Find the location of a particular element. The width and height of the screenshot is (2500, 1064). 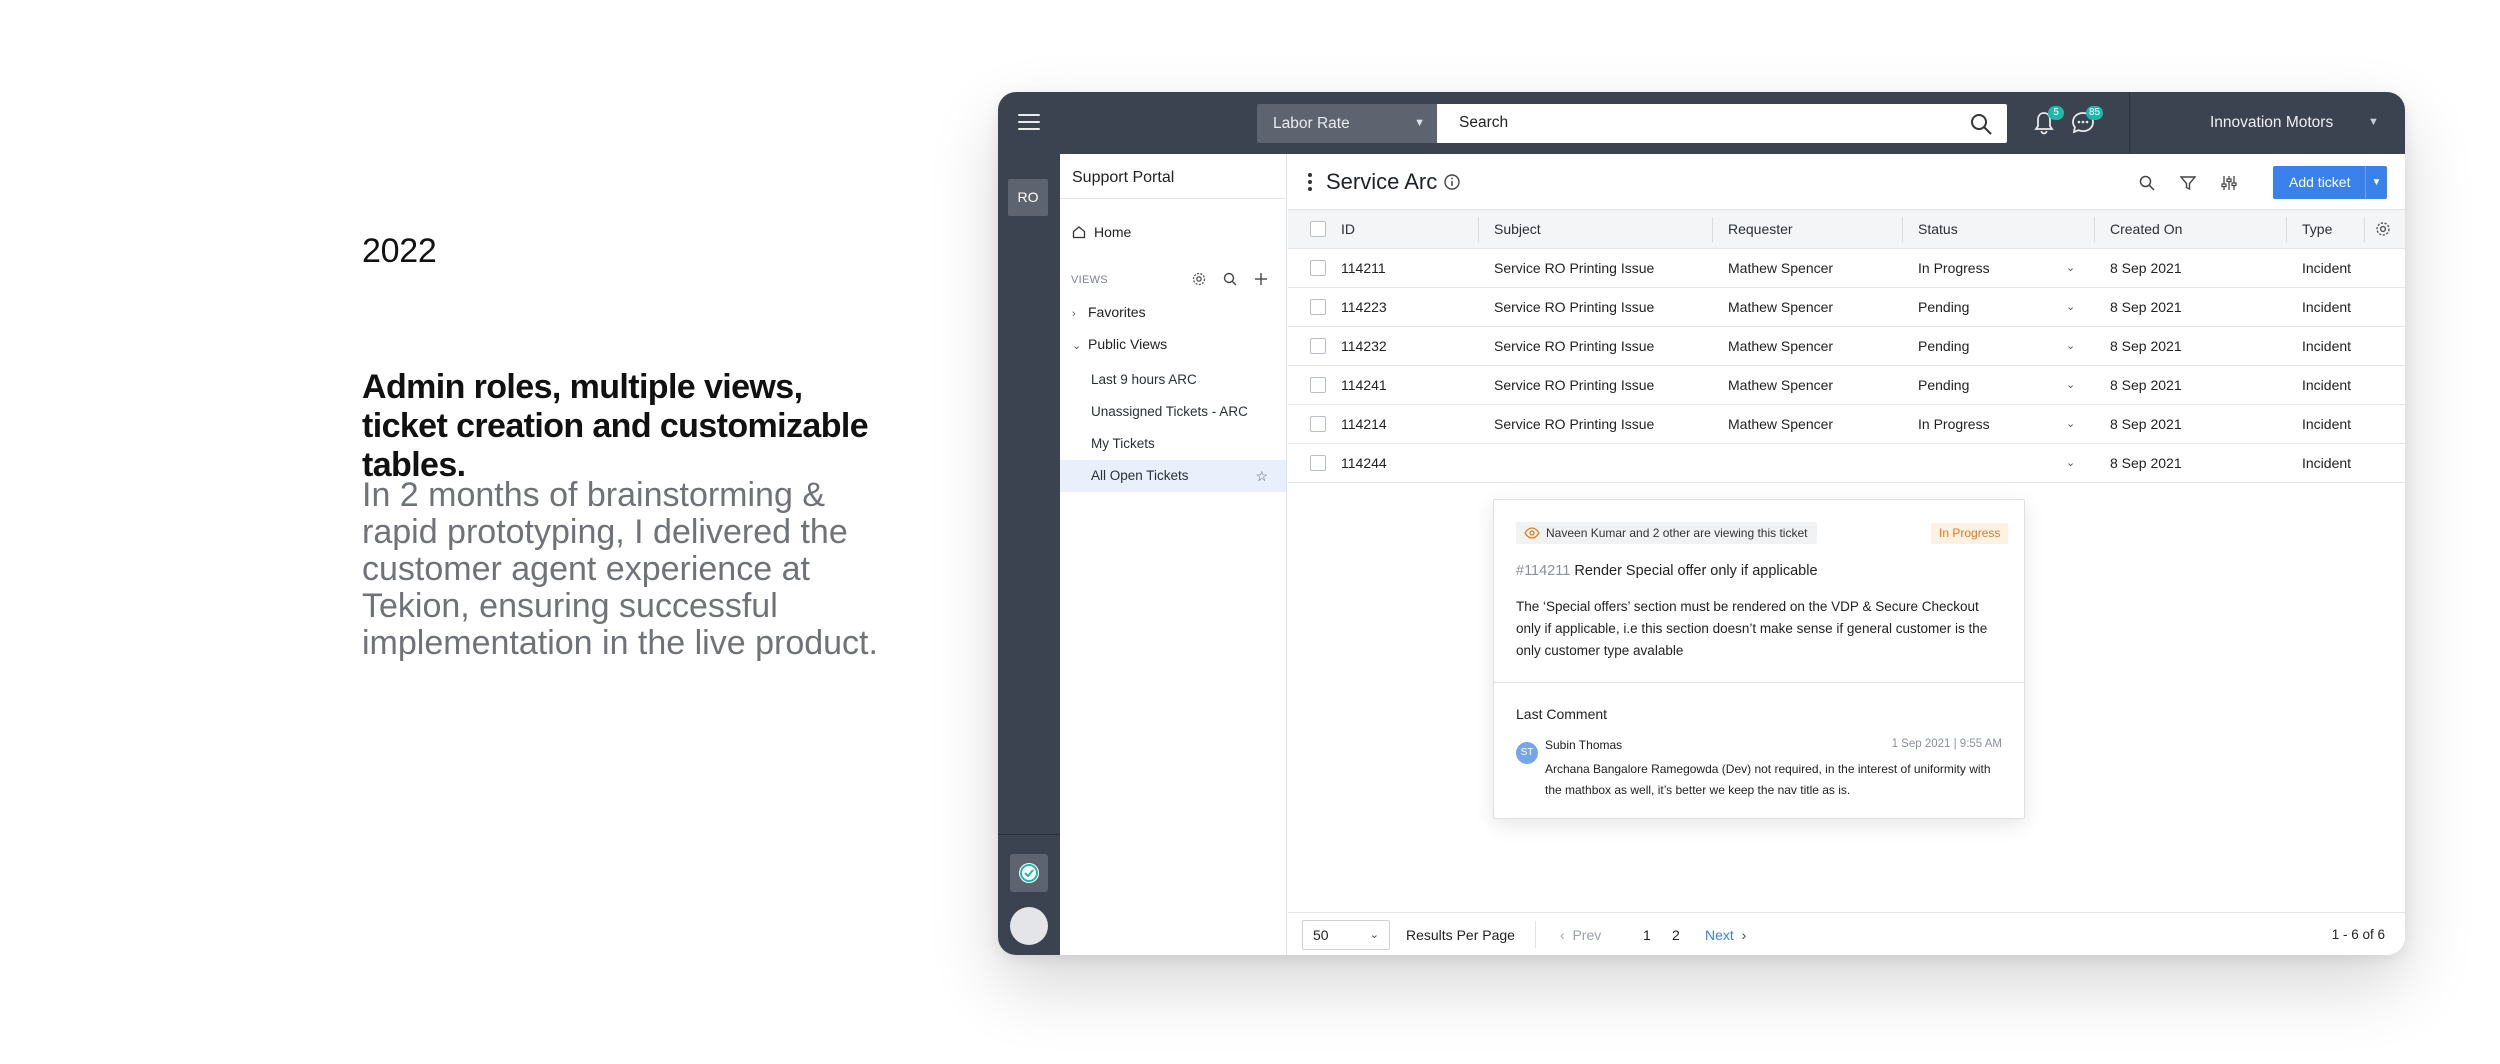

table-row: 114244 ⌄ 8 Sep 2021 Incident is located at coordinates (1846, 463).